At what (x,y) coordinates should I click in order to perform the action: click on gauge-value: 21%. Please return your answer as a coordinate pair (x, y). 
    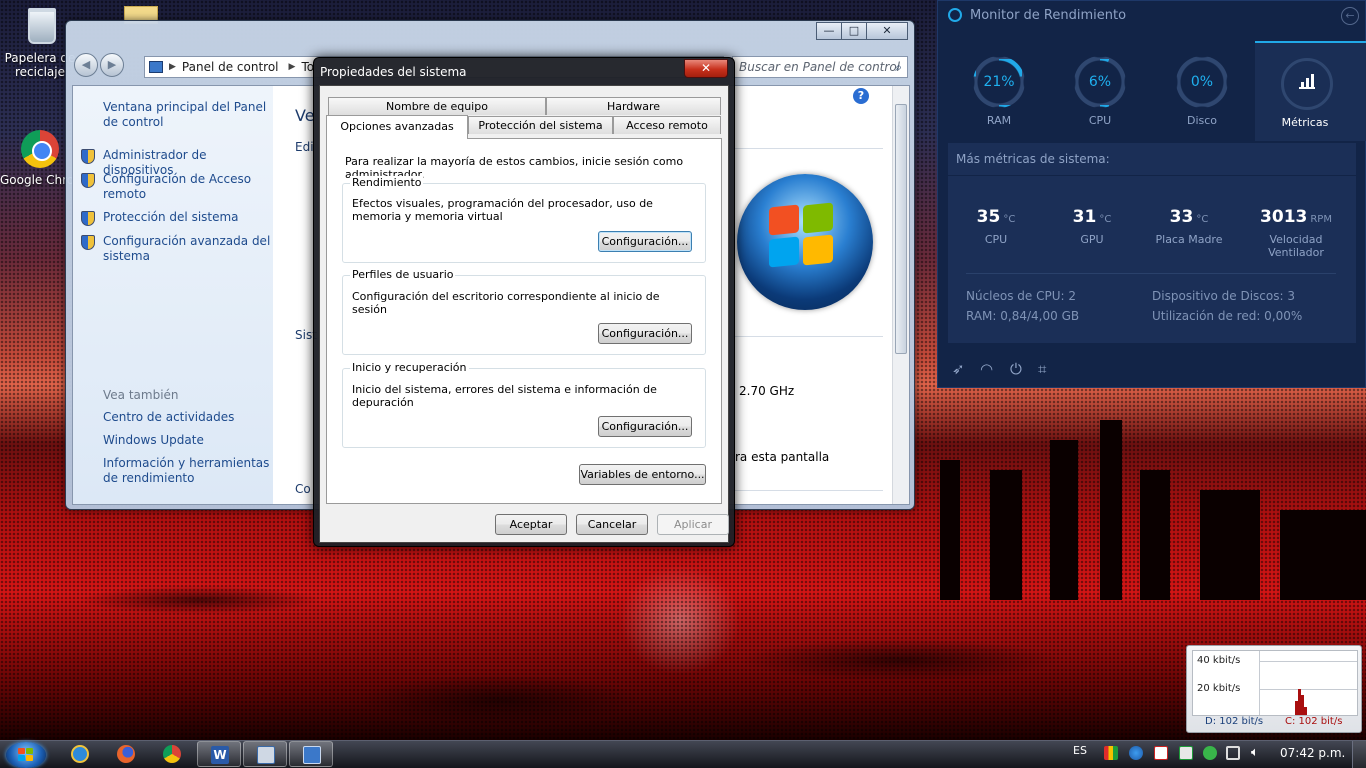
    Looking at the image, I should click on (999, 82).